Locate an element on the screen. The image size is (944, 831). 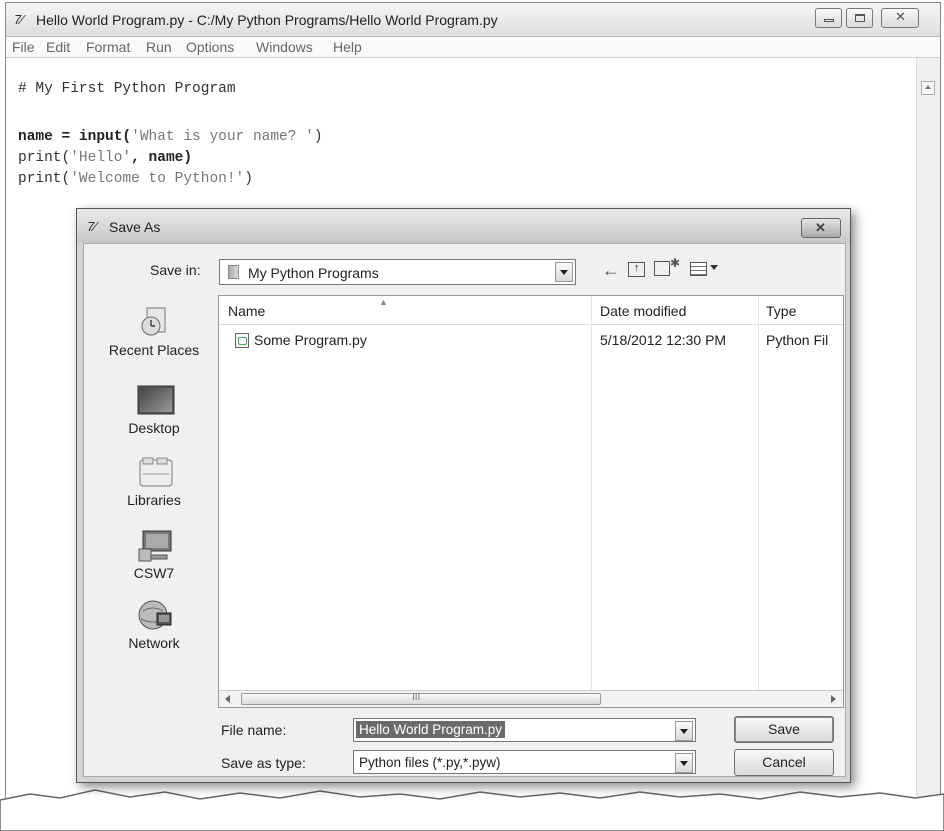
place-label: Network is located at coordinates (154, 643).